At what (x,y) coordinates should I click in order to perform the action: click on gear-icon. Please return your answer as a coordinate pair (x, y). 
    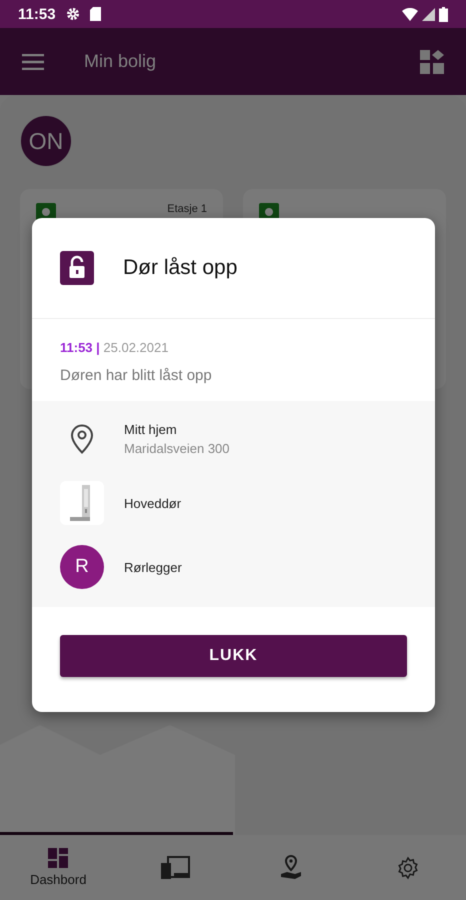
    Looking at the image, I should click on (73, 14).